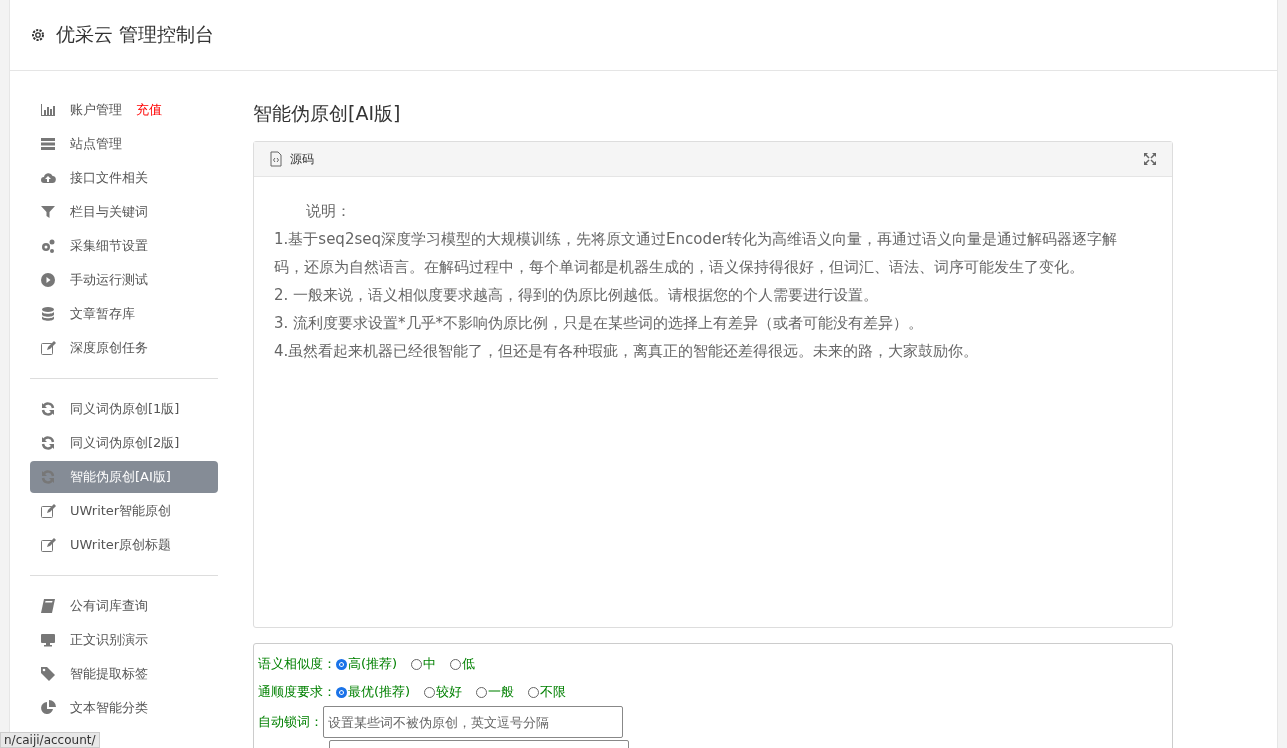  Describe the element at coordinates (696, 253) in the screenshot. I see `description-text: 1.基于seq2seq深度学习模型的大规模训练，先将原文通过Encoder转化为高维语义向量，再通过语义向量是通过解码器逐字解码，还原为自然语言。在解码过程中，每个单词都是机器生成的，语义保持得很好，但词汇、语法、词序可能发生了变化。` at that location.